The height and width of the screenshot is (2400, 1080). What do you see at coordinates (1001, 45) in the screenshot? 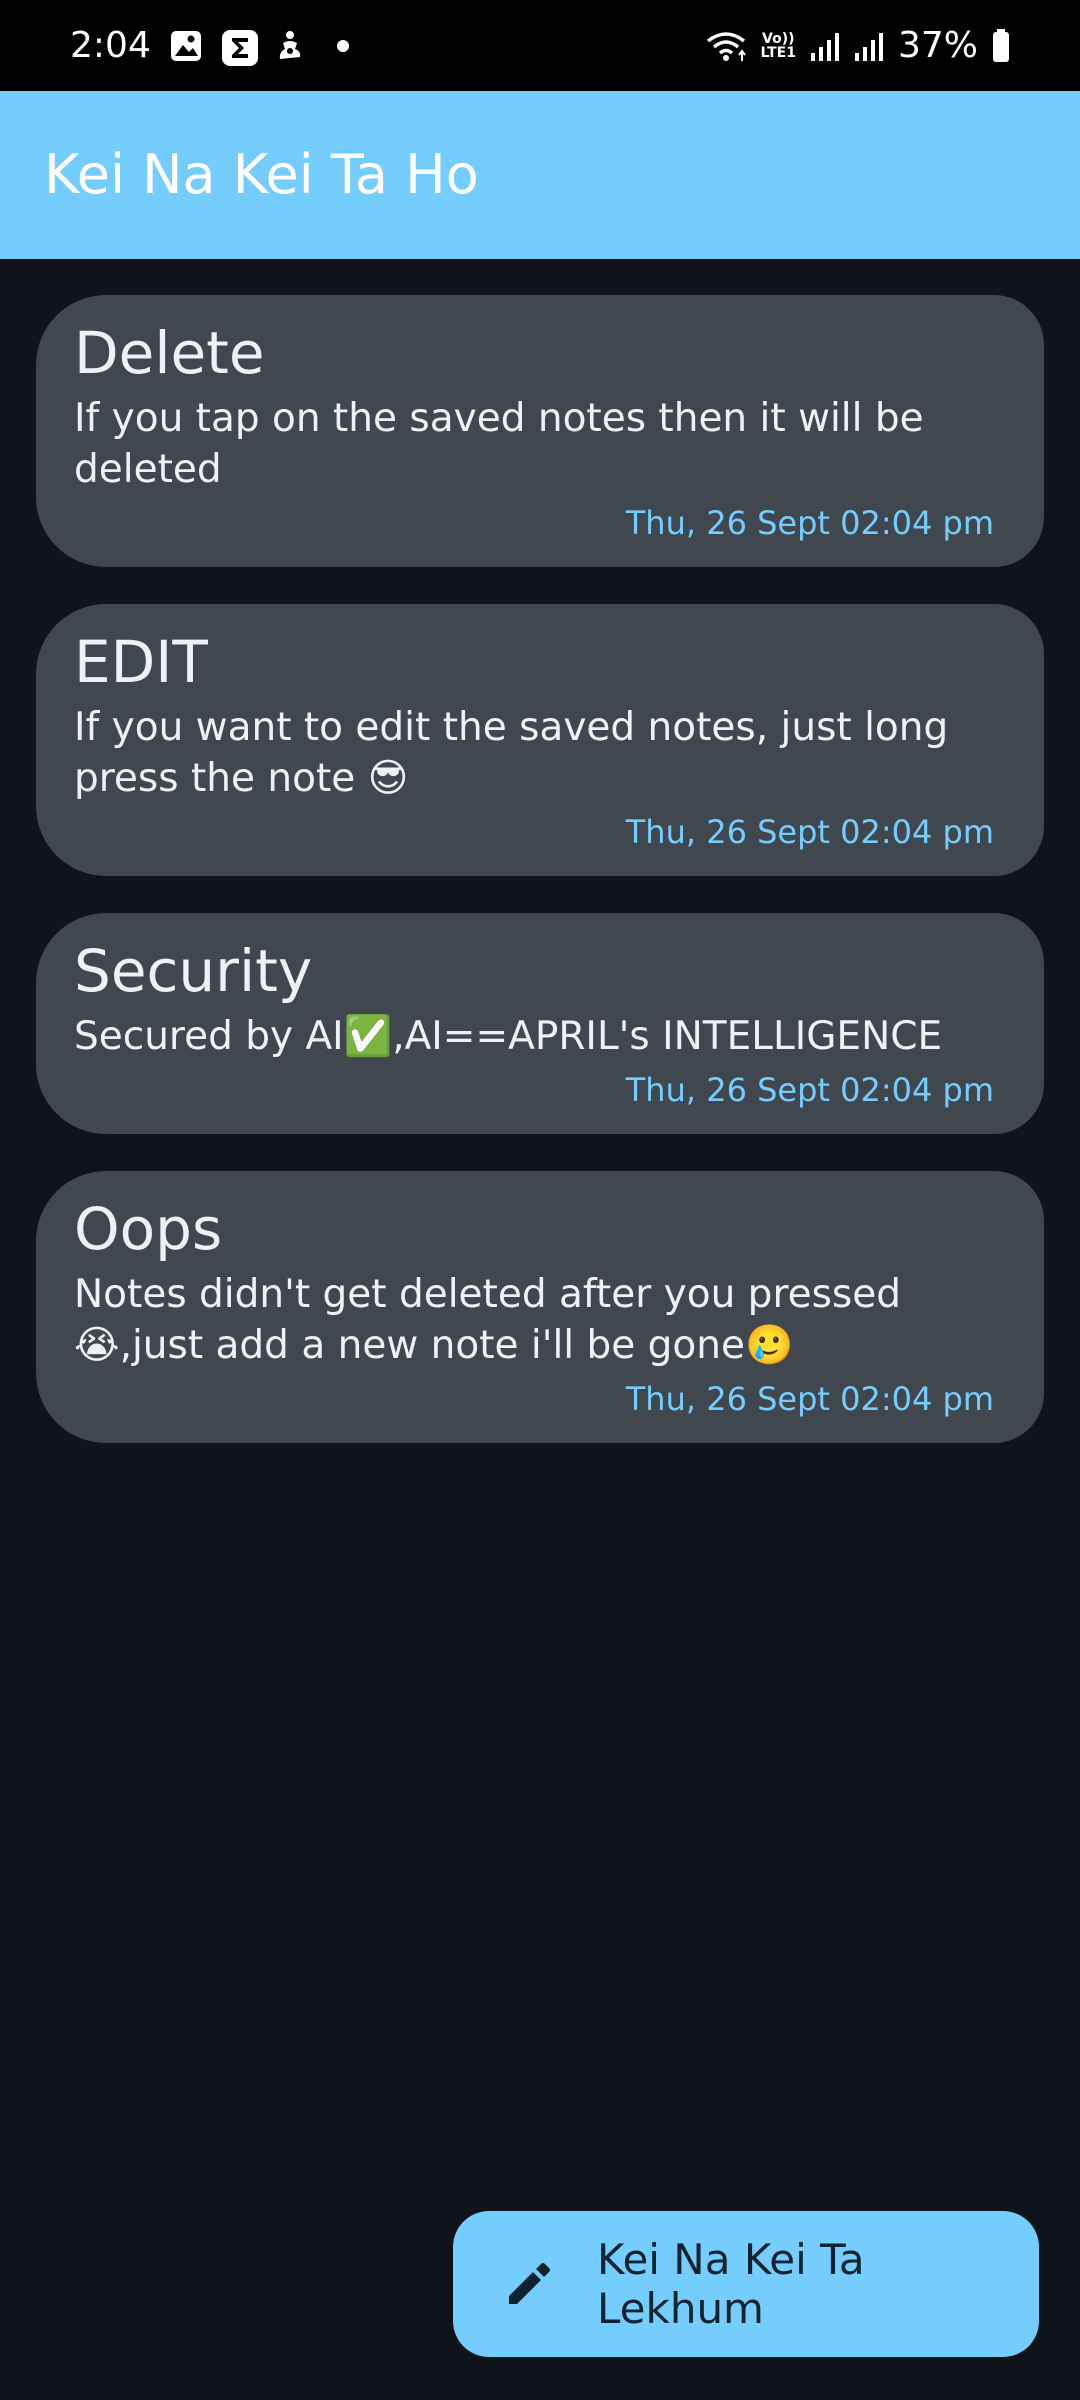
I see `battery-icon` at bounding box center [1001, 45].